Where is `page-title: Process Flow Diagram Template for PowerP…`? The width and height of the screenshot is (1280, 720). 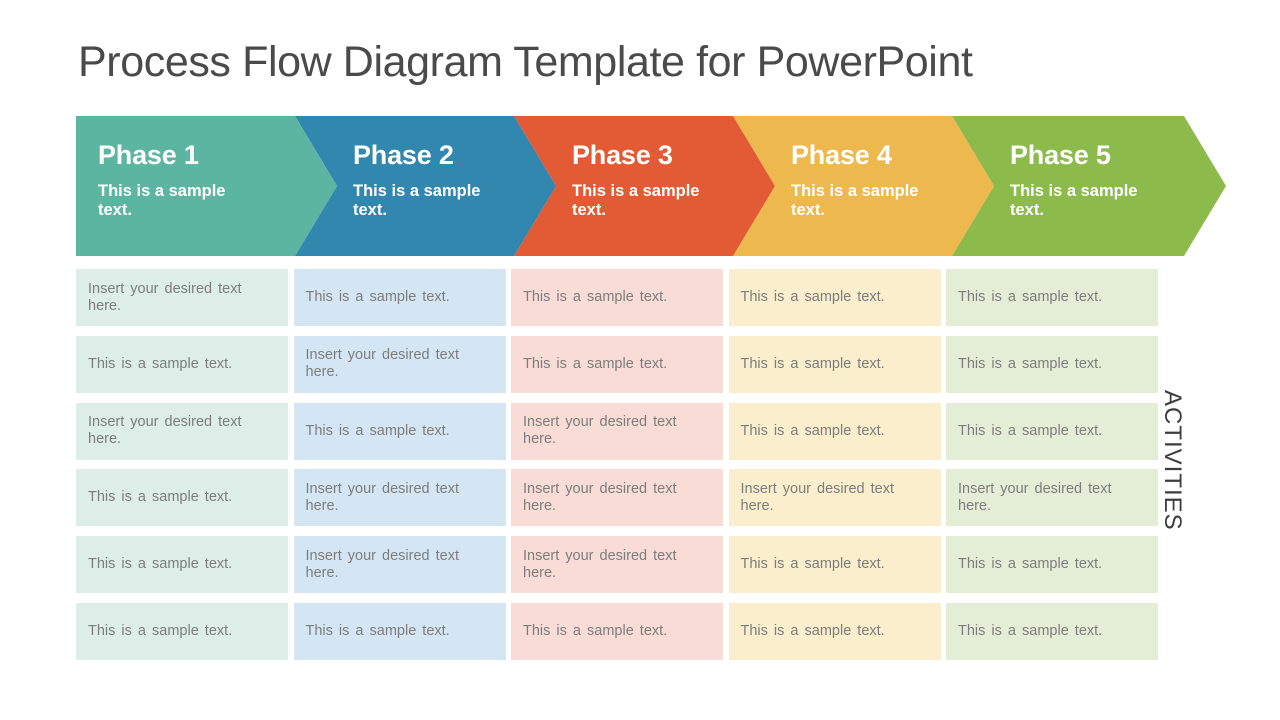
page-title: Process Flow Diagram Template for PowerP… is located at coordinates (525, 62).